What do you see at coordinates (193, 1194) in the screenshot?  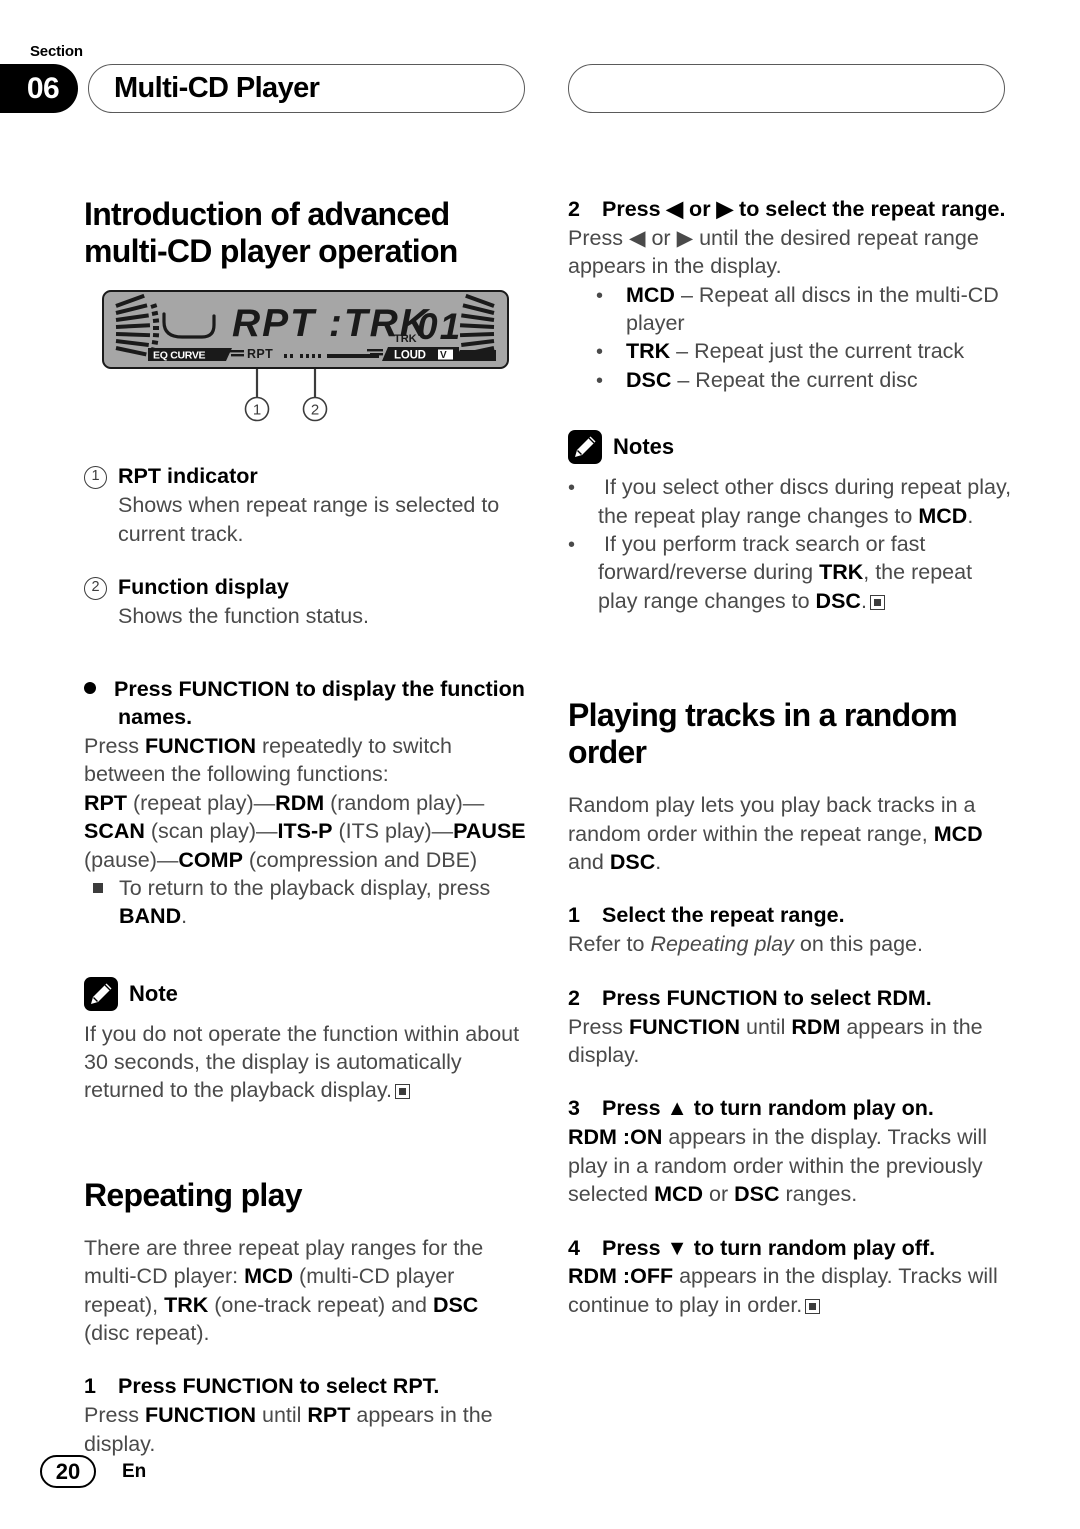 I see `heading-repeating-play: Repeating play` at bounding box center [193, 1194].